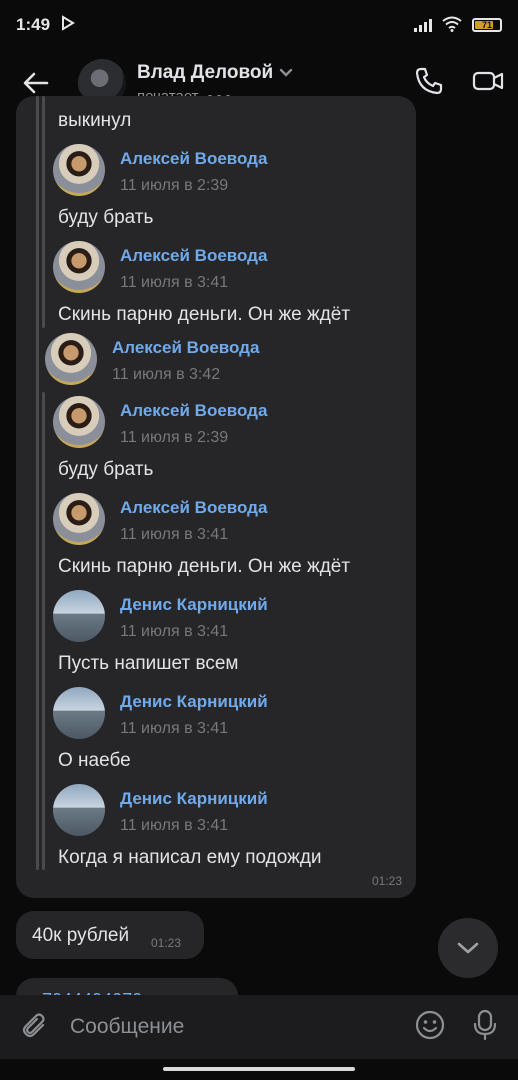 The height and width of the screenshot is (1080, 518). I want to click on signal-icon, so click(423, 25).